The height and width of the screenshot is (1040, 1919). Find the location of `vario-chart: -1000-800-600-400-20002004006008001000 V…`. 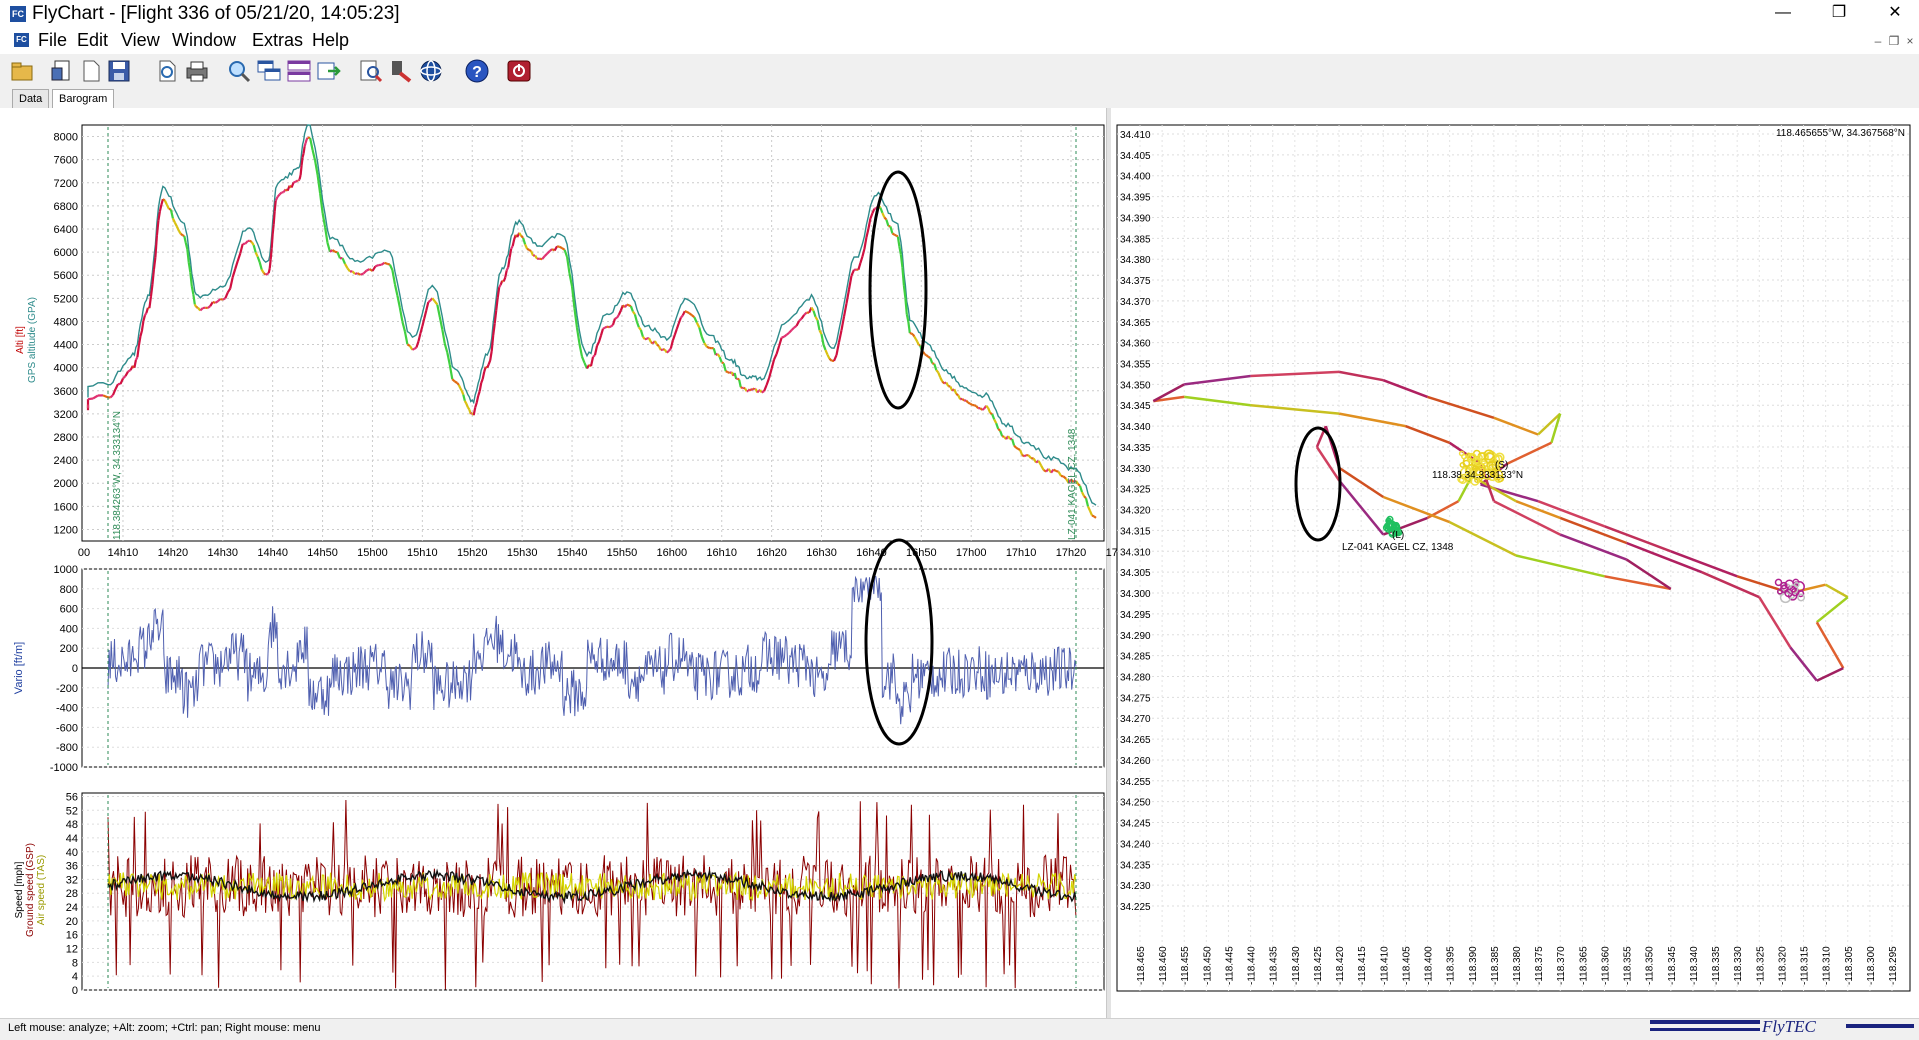

vario-chart: -1000-800-600-400-20002004006008001000 V… is located at coordinates (558, 657).